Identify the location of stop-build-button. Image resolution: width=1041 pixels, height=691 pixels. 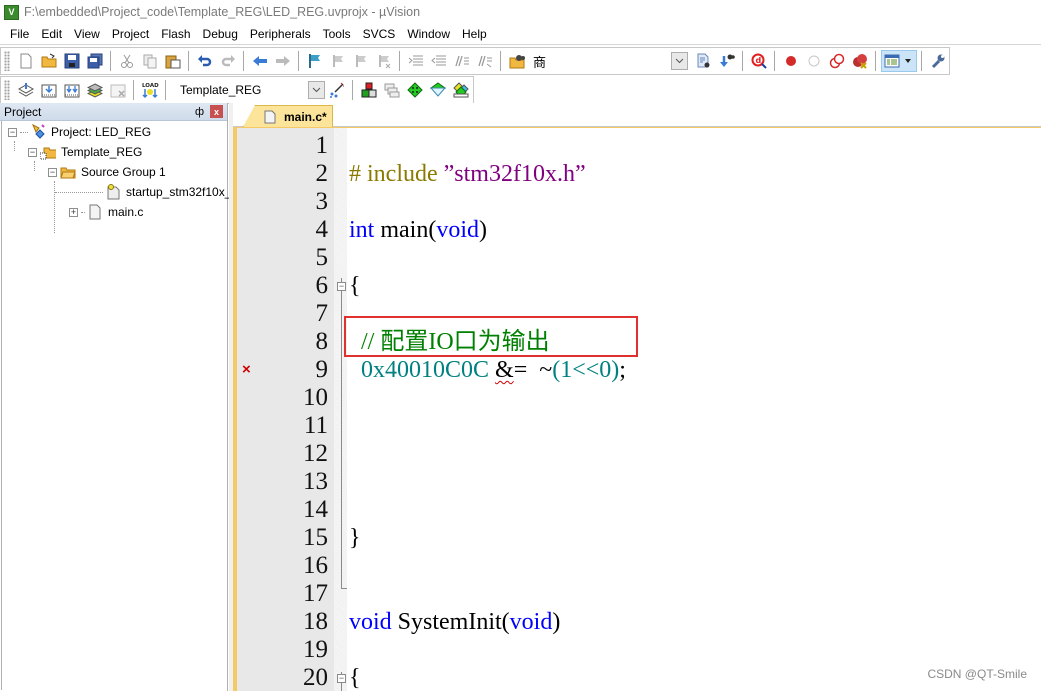
(118, 90).